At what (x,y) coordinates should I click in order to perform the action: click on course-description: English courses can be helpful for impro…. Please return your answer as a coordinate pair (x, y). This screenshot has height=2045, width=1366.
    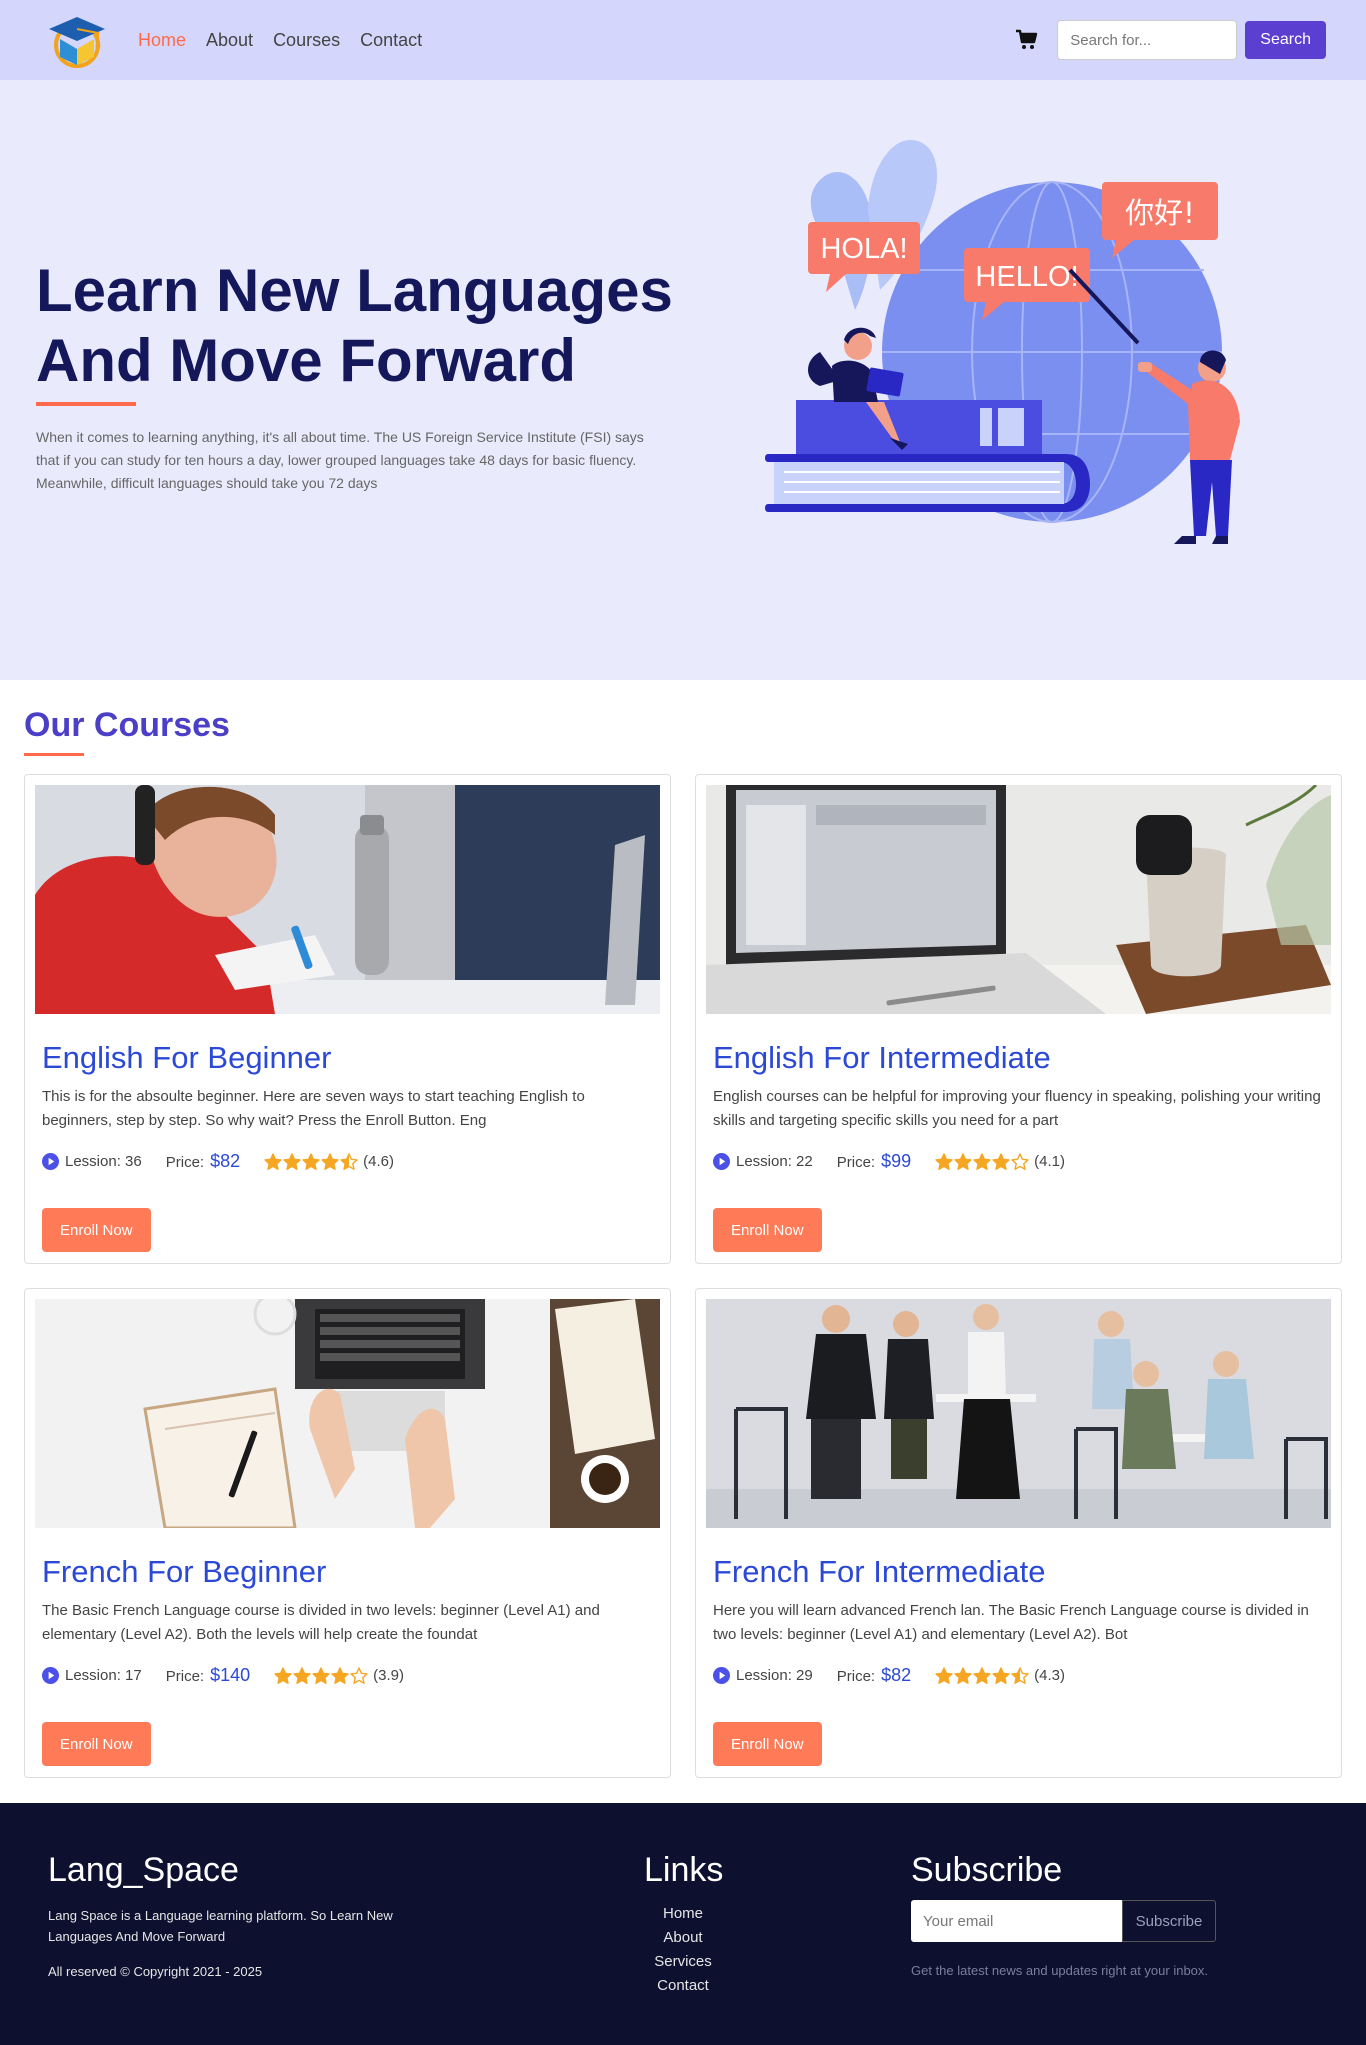
    Looking at the image, I should click on (1017, 1108).